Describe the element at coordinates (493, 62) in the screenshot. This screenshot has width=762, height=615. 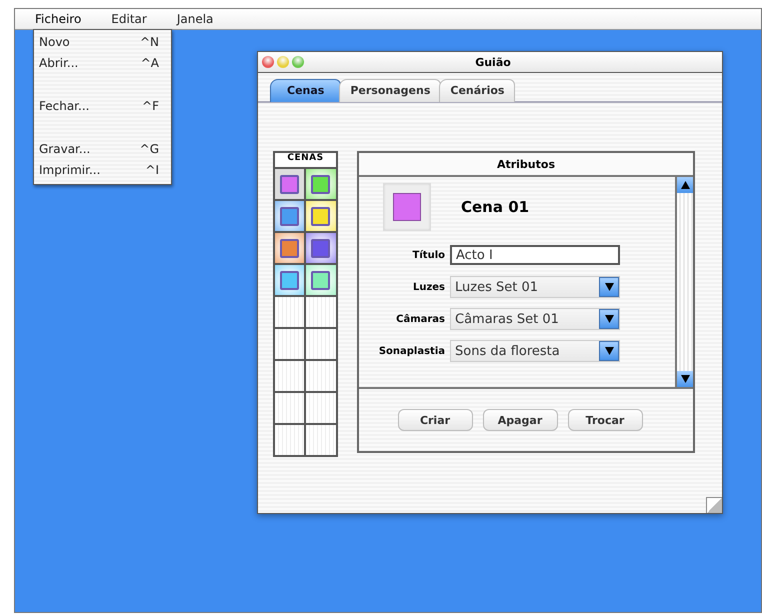
I see `window-title: Guião` at that location.